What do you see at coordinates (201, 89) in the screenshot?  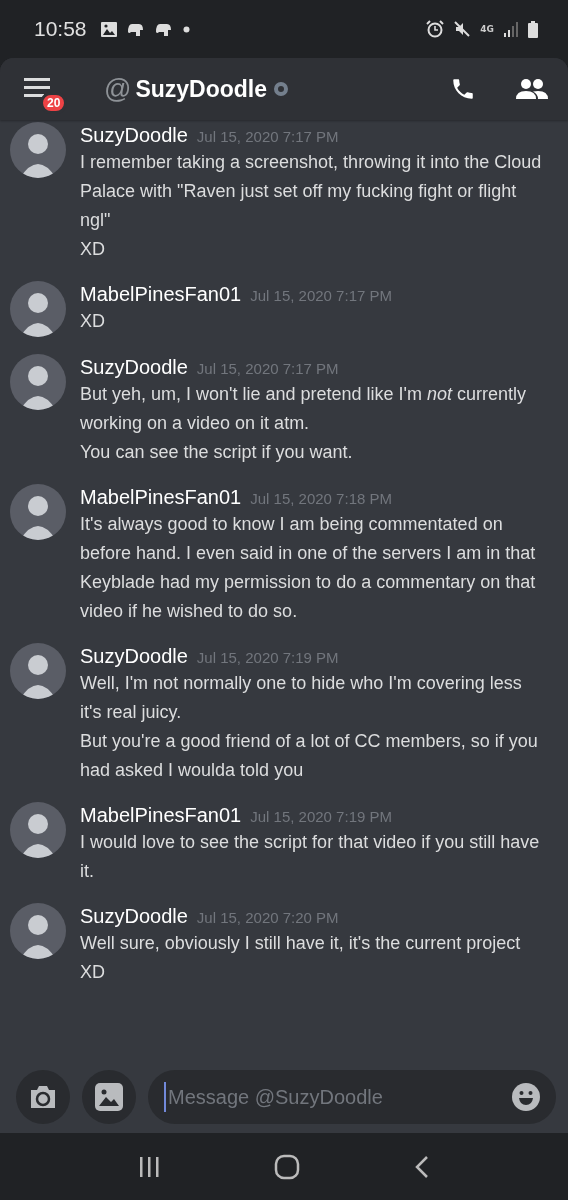 I see `channel-title: SuzyDoodle` at bounding box center [201, 89].